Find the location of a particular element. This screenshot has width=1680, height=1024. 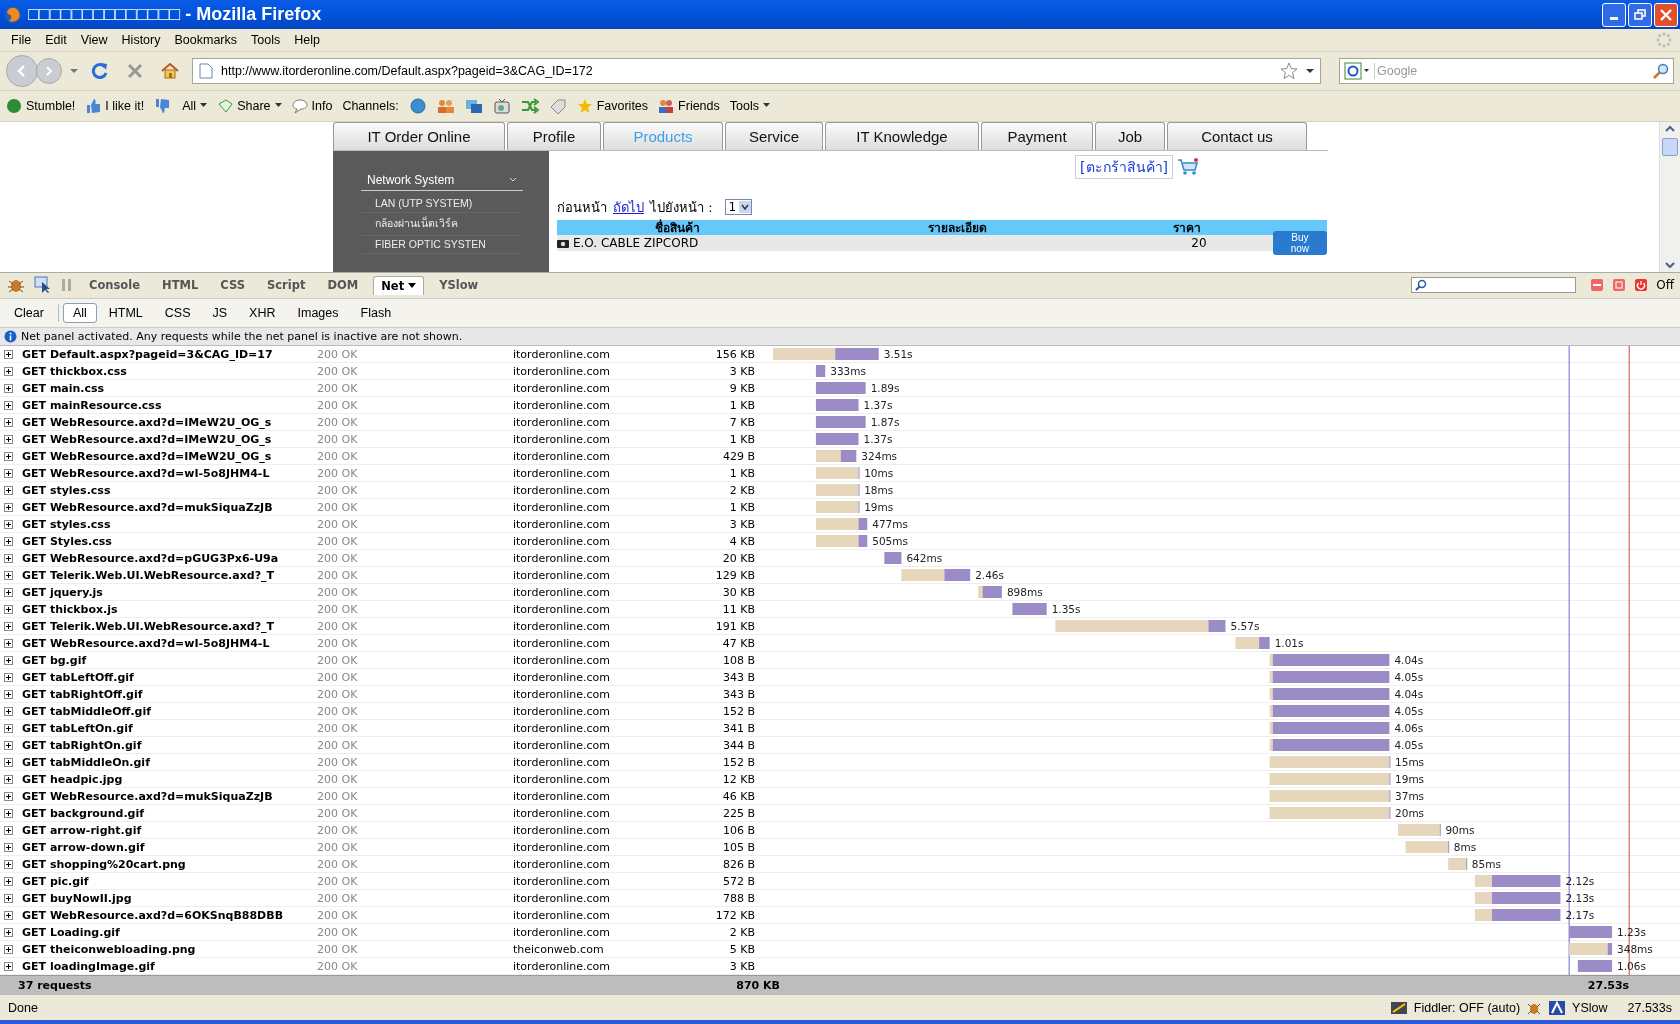

address-field: http://www.itorderonline.com/Default.aspx?pageid=3&CAG_ID=172 is located at coordinates (756, 71).